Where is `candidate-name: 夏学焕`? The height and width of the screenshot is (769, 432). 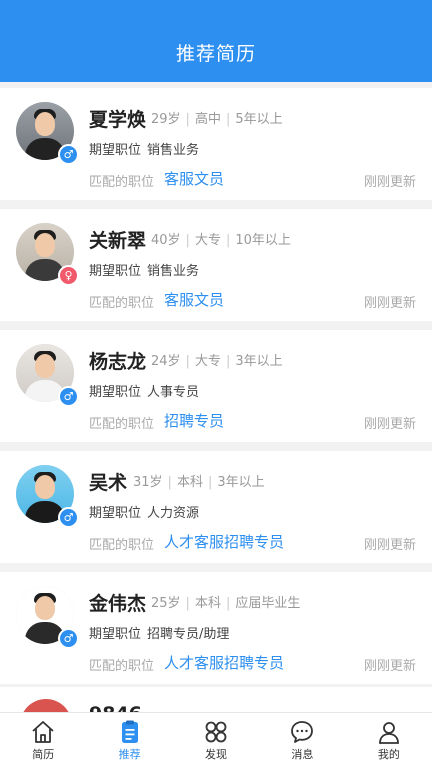 candidate-name: 夏学焕 is located at coordinates (118, 120).